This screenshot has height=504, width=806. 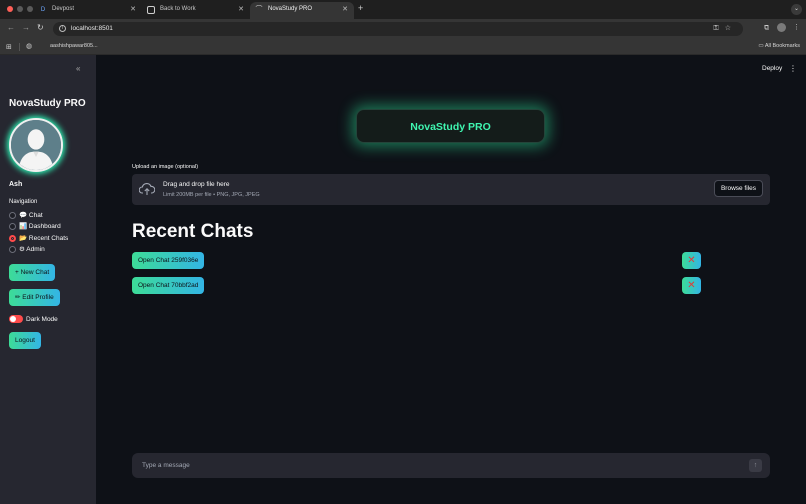 What do you see at coordinates (766, 27) in the screenshot?
I see `extensions-icon: ⧉` at bounding box center [766, 27].